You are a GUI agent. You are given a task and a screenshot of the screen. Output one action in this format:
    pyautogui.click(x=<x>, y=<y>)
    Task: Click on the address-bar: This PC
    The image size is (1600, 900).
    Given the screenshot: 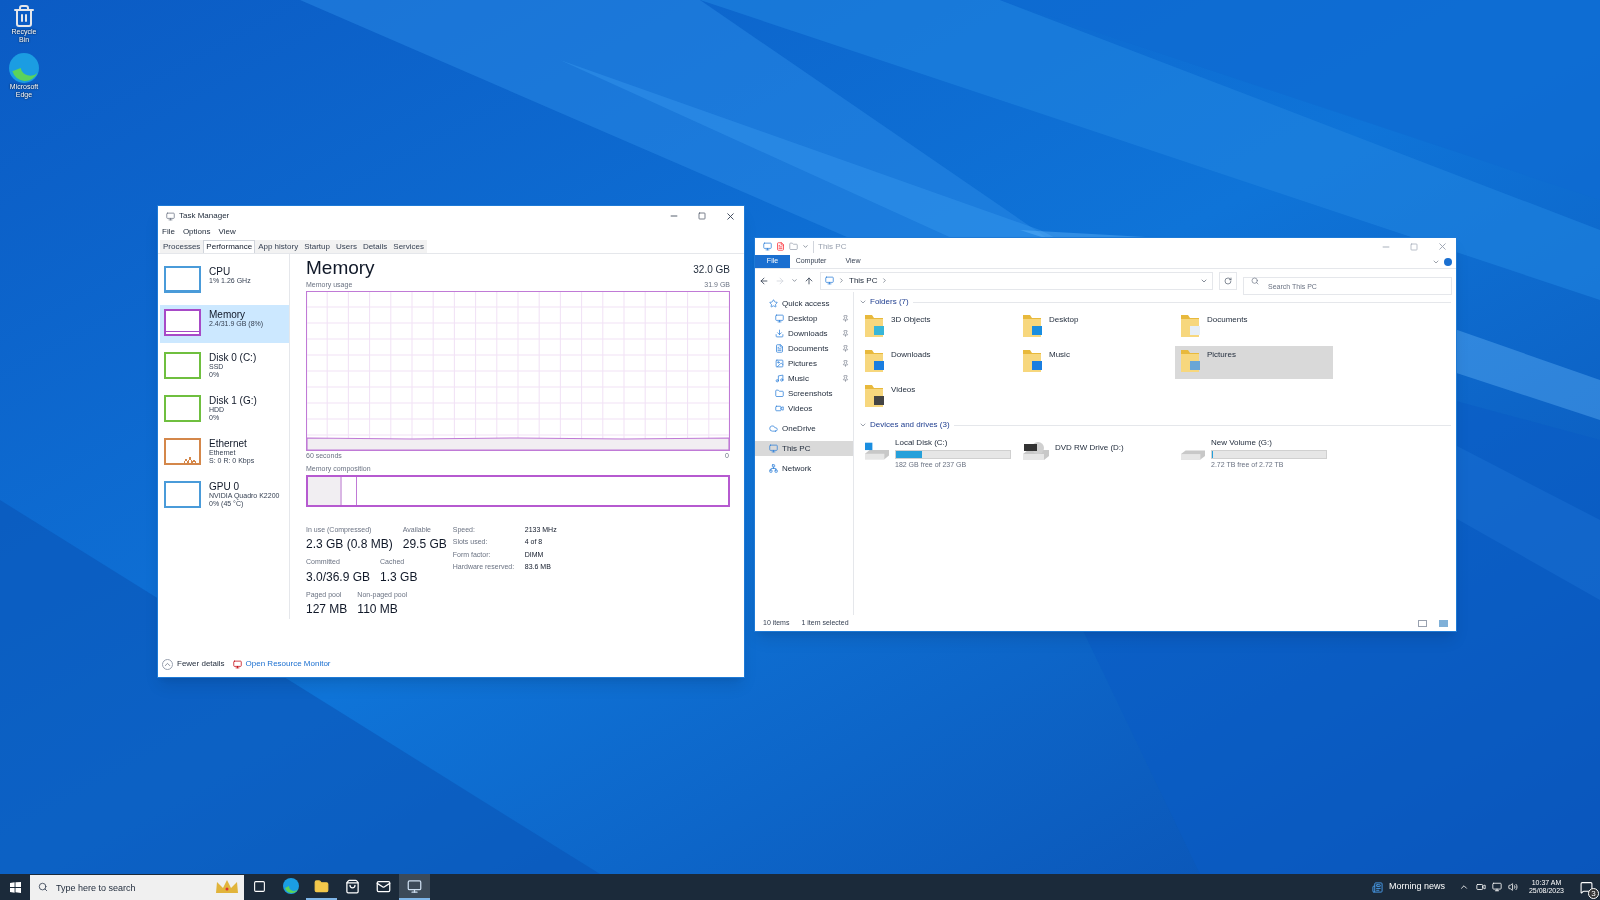 What is the action you would take?
    pyautogui.click(x=1016, y=280)
    